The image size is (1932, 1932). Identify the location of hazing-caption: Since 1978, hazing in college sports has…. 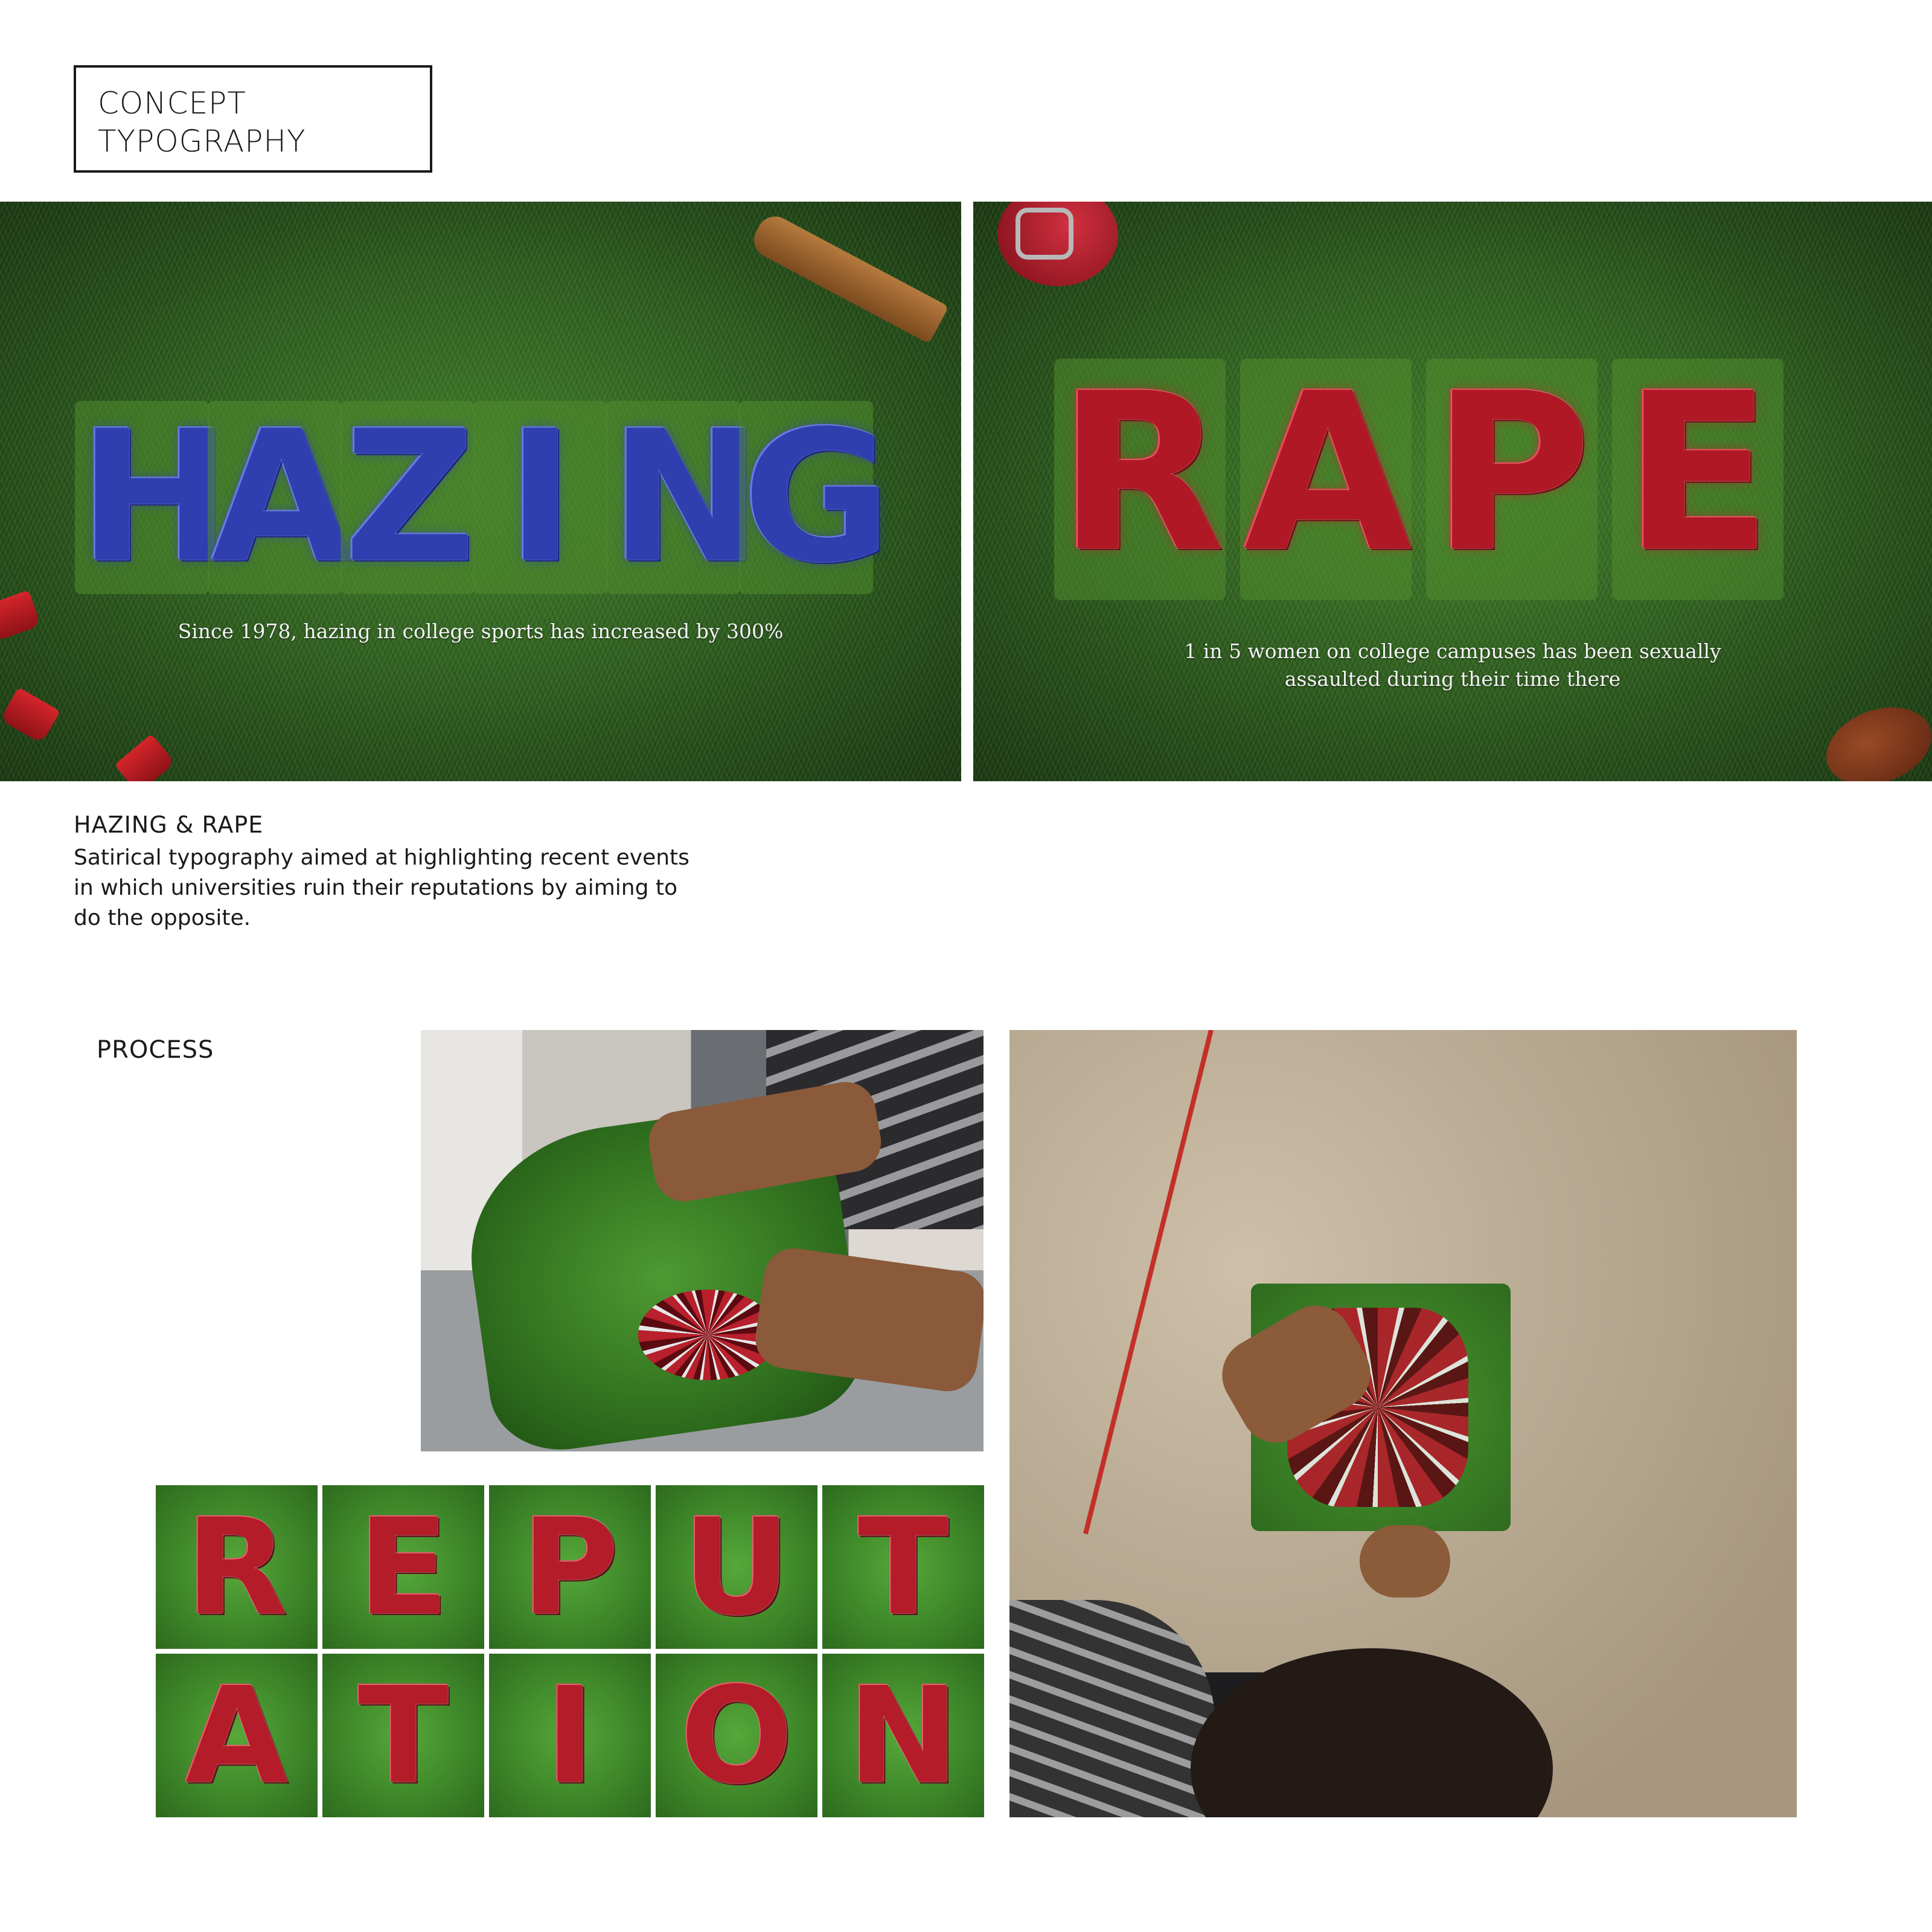
(481, 631).